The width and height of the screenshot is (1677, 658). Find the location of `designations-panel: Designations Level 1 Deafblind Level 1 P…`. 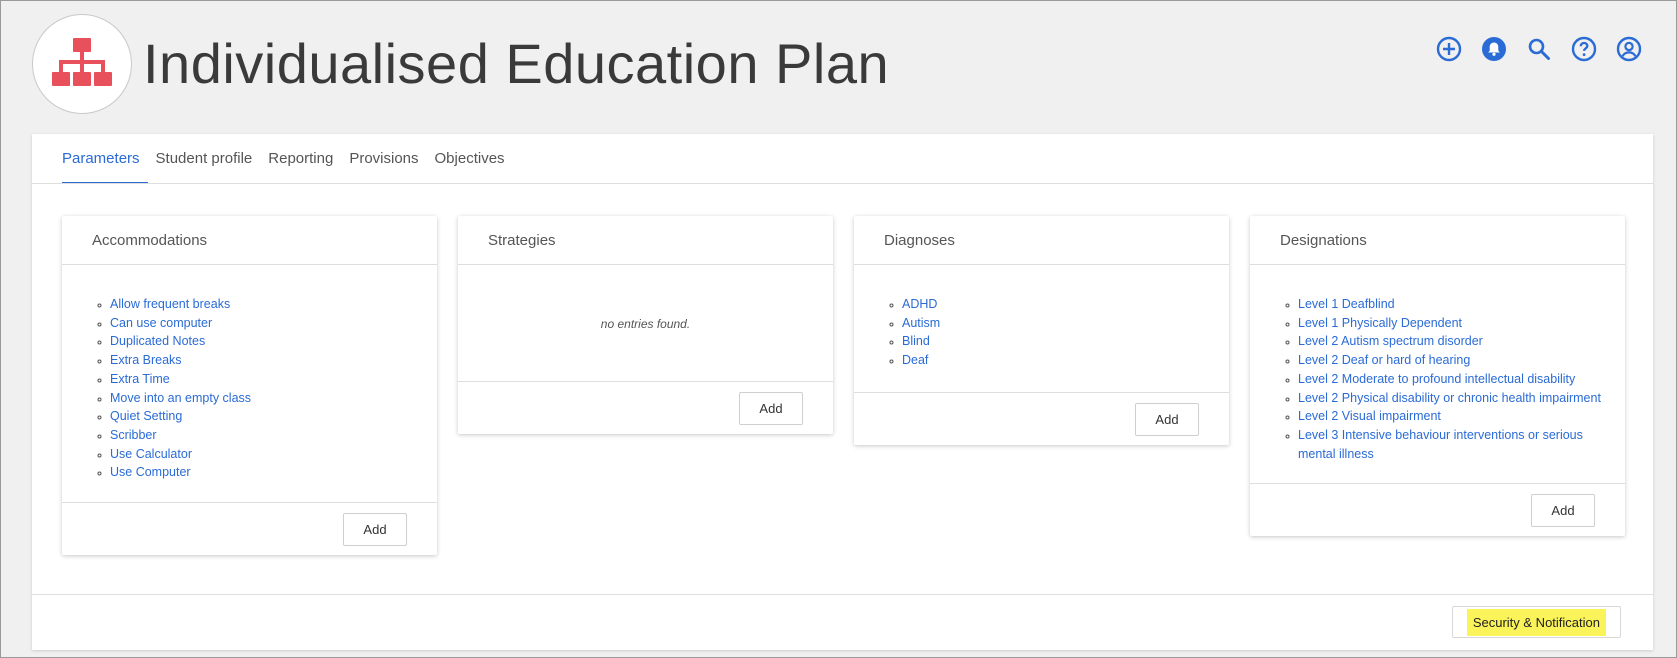

designations-panel: Designations Level 1 Deafblind Level 1 P… is located at coordinates (1437, 376).